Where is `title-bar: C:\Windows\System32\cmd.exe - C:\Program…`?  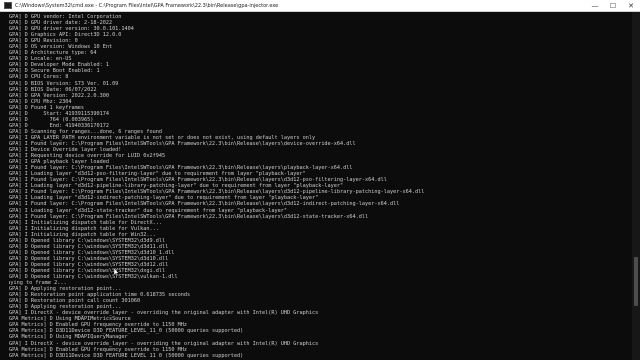 title-bar: C:\Windows\System32\cmd.exe - C:\Program… is located at coordinates (320, 6).